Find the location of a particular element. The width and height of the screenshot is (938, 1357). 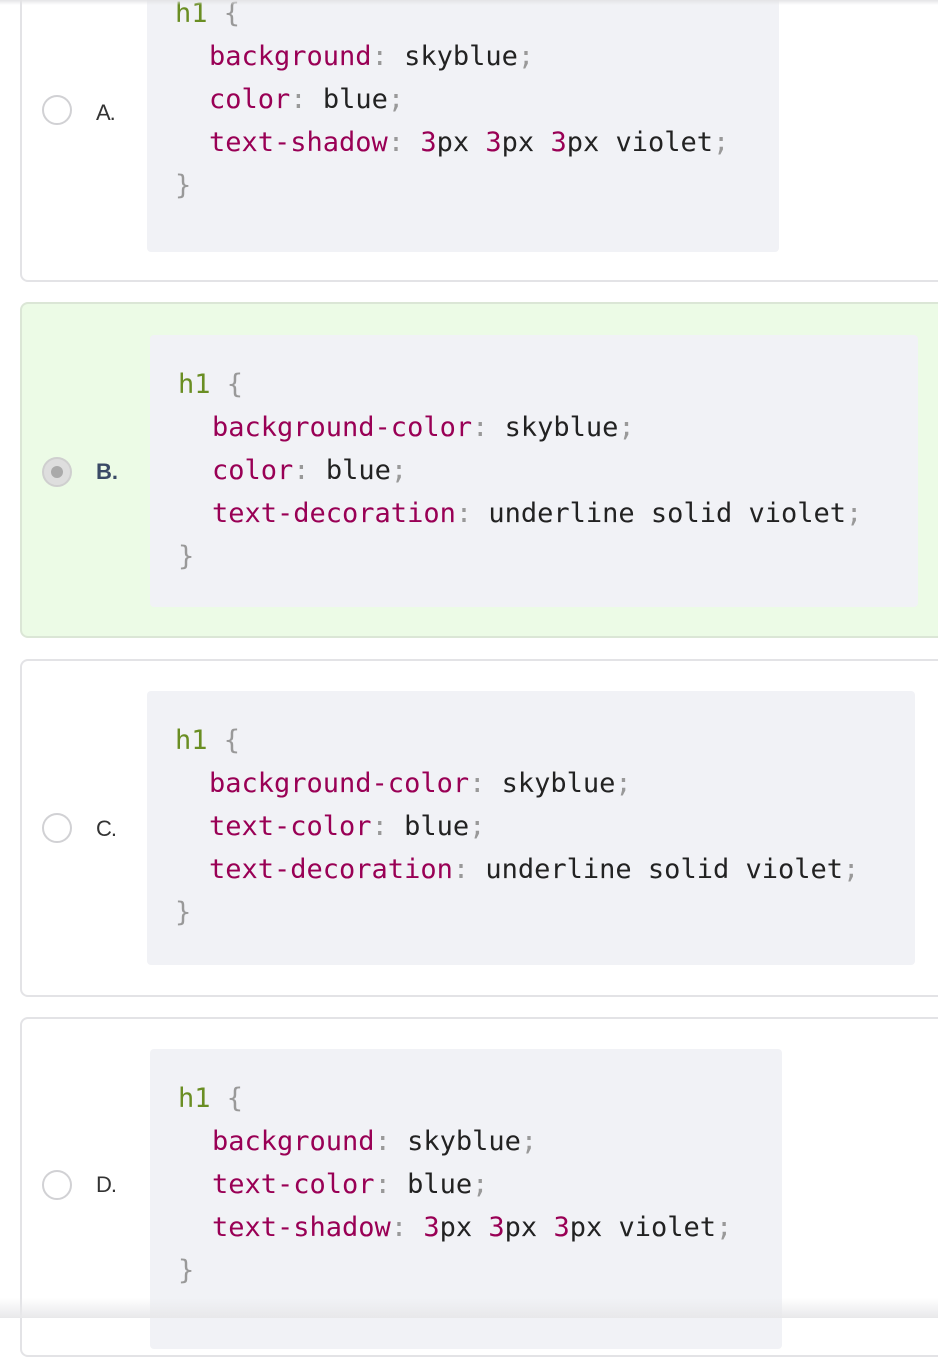

radio-button-a is located at coordinates (57, 110).